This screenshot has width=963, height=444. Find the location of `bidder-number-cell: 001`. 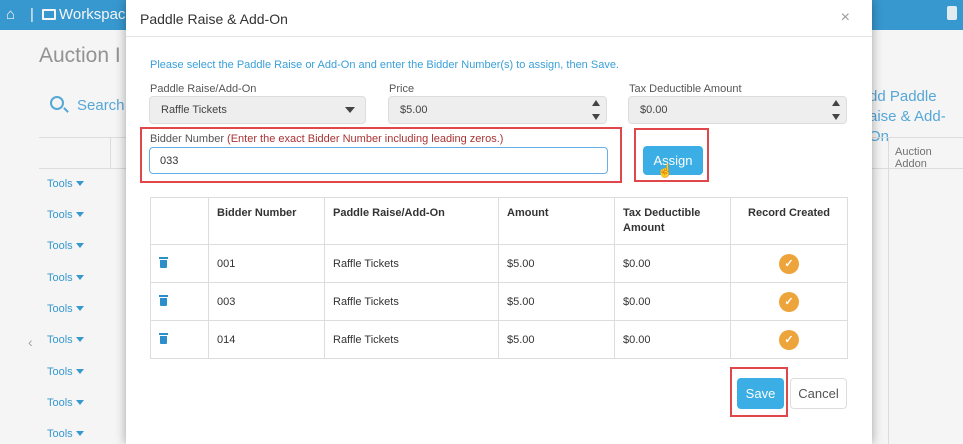

bidder-number-cell: 001 is located at coordinates (266, 263).